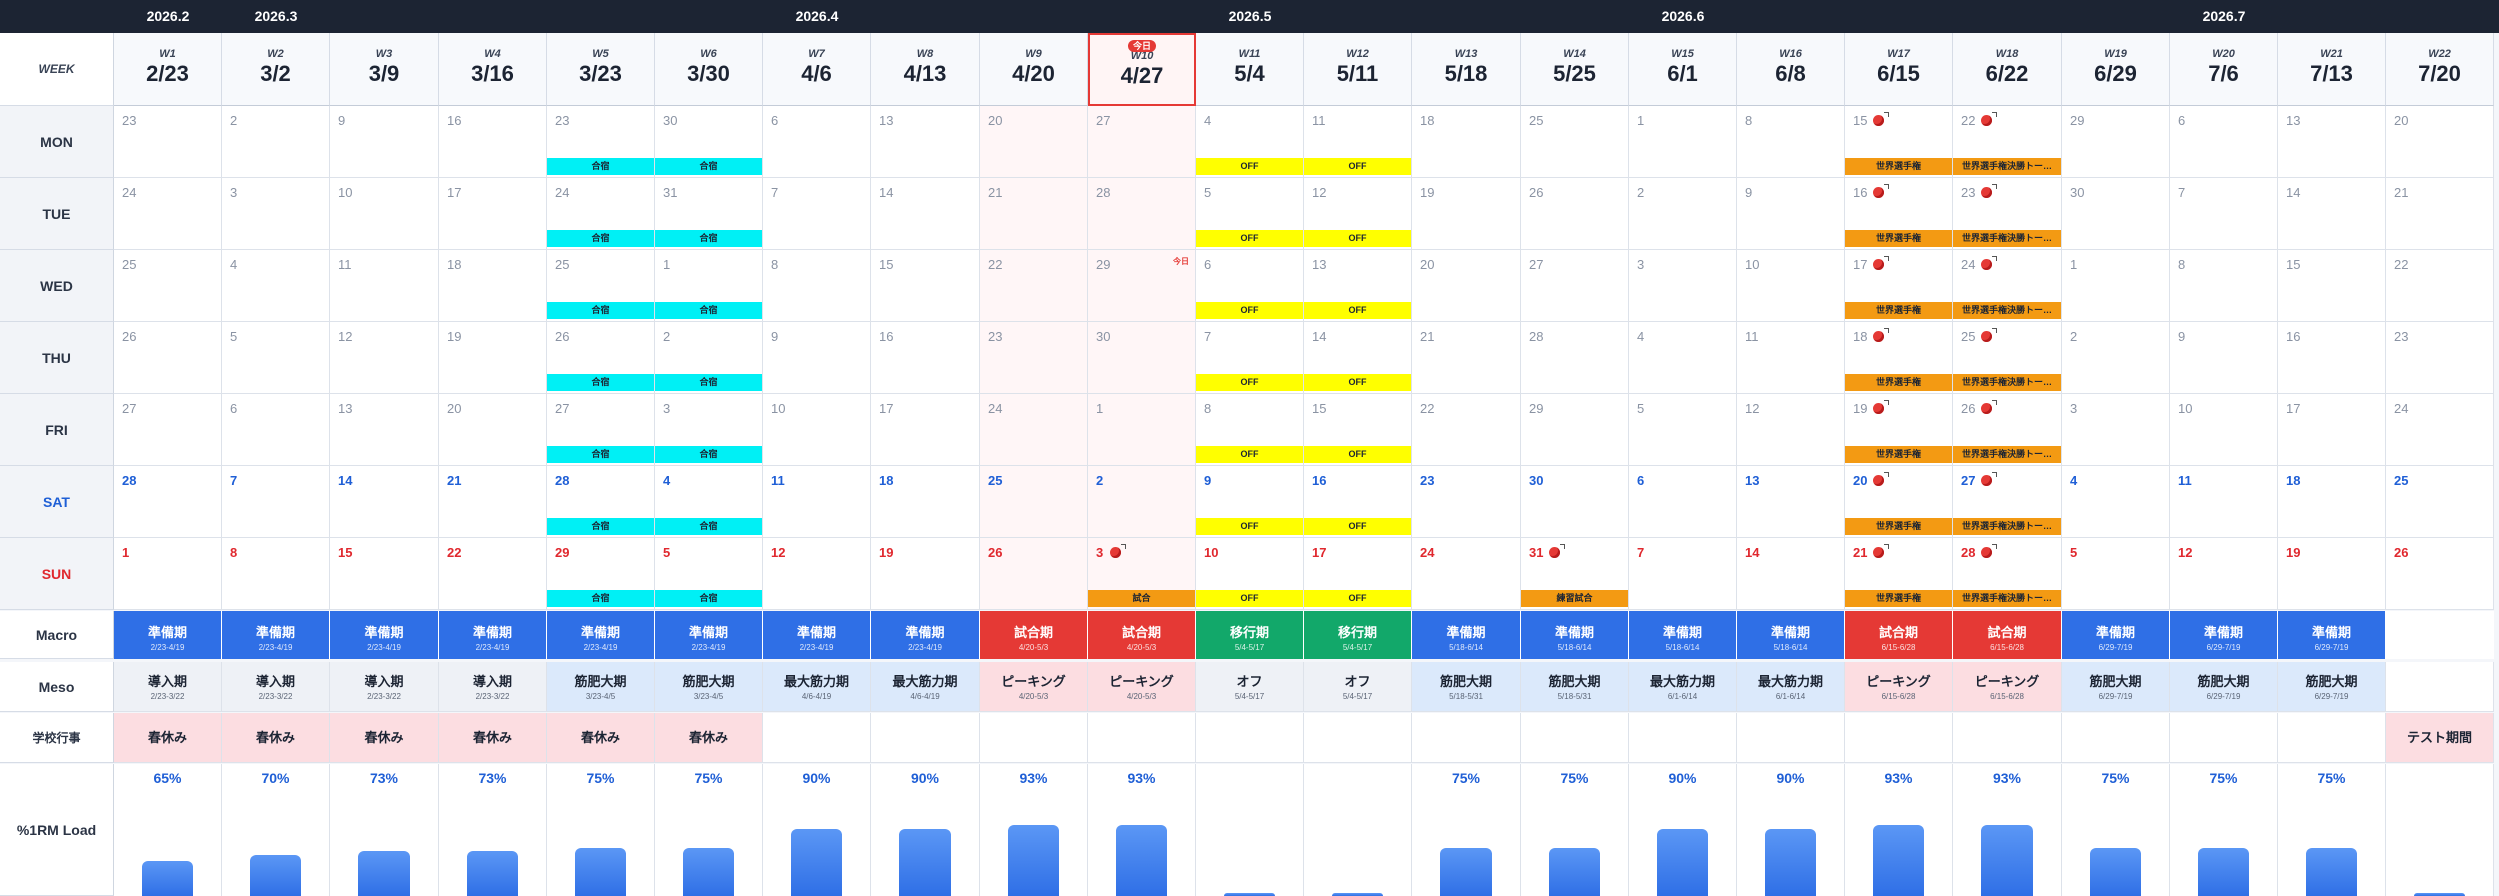 The image size is (2499, 896). Describe the element at coordinates (1250, 502) in the screenshot. I see `day-cell: 9 OFF` at that location.